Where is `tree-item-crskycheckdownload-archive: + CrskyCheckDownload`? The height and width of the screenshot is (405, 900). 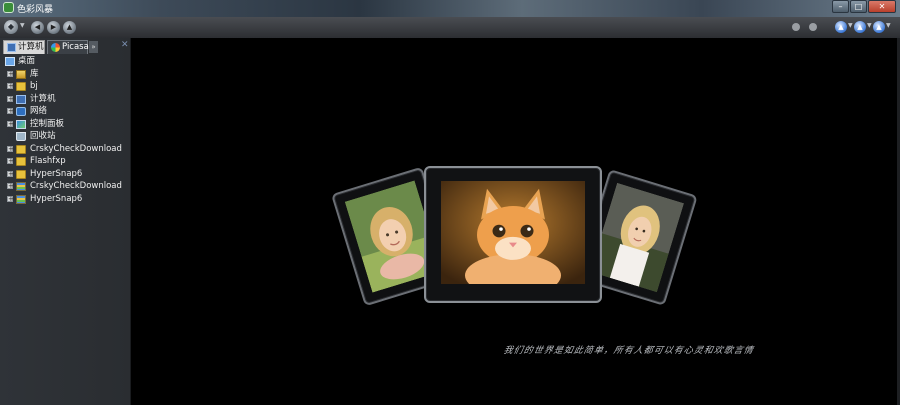 tree-item-crskycheckdownload-archive: + CrskyCheckDownload is located at coordinates (65, 186).